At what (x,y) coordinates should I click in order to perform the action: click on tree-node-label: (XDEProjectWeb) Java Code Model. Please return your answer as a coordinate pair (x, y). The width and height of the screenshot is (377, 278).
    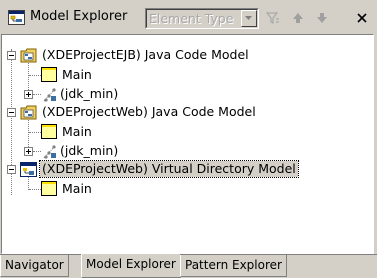
    Looking at the image, I should click on (149, 112).